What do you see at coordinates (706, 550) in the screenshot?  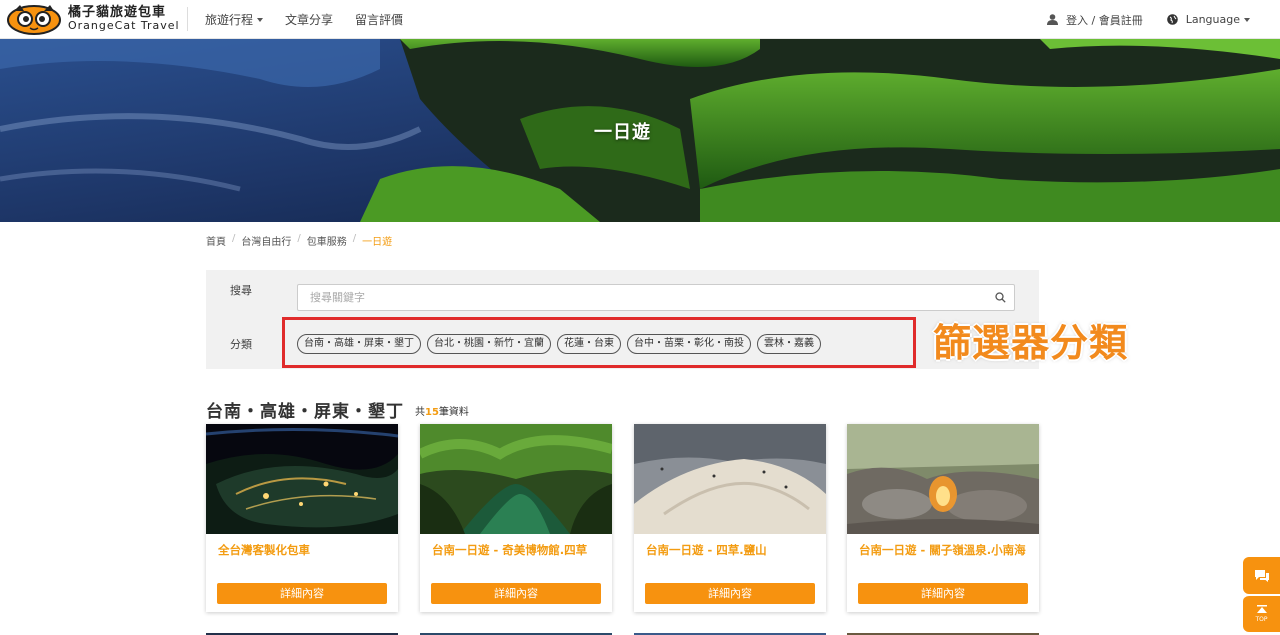 I see `tour-card-title: 台南一日遊 - 四草.鹽山` at bounding box center [706, 550].